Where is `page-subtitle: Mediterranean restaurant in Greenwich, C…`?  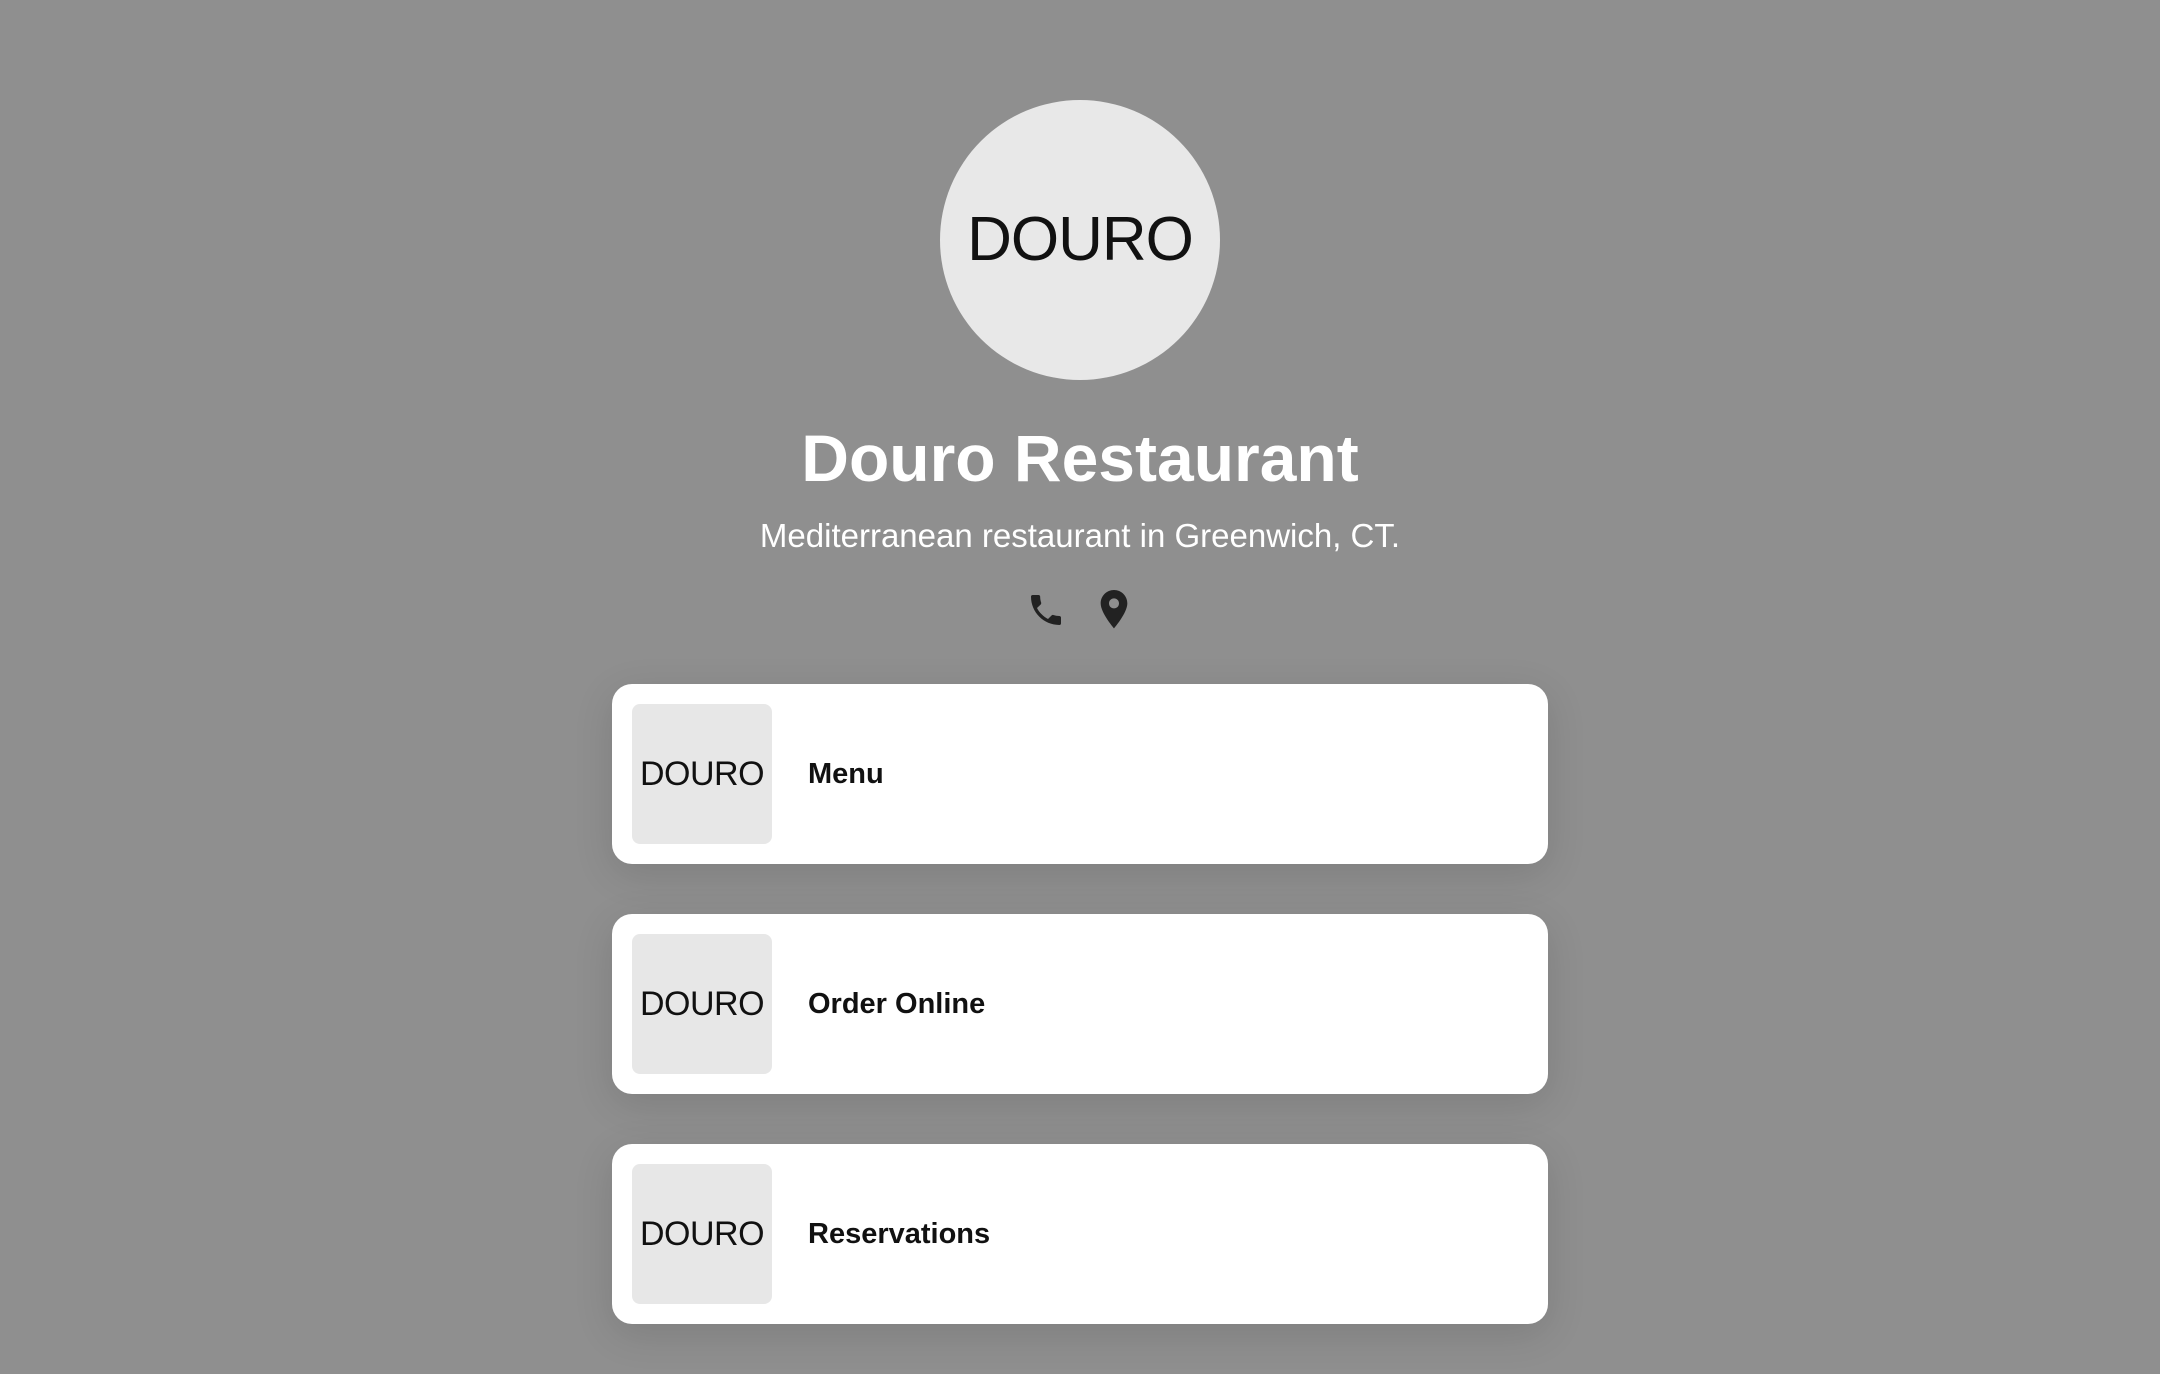 page-subtitle: Mediterranean restaurant in Greenwich, C… is located at coordinates (1080, 535).